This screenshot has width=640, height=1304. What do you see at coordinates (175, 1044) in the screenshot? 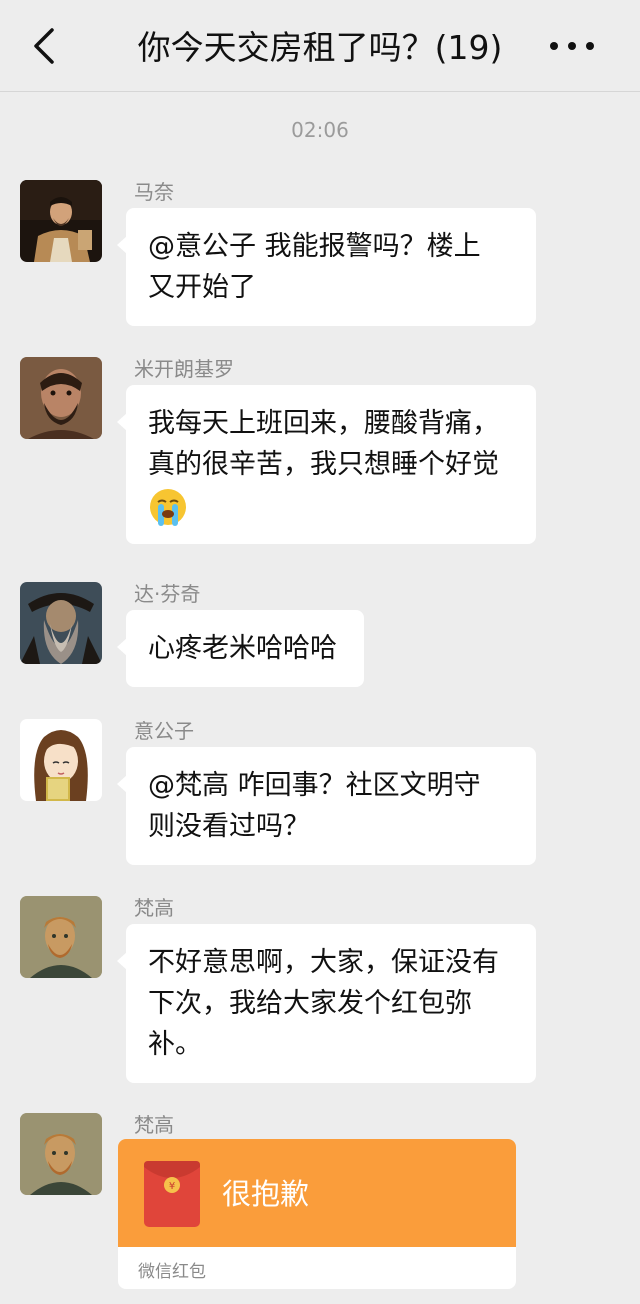
I see `message-line: 补。` at bounding box center [175, 1044].